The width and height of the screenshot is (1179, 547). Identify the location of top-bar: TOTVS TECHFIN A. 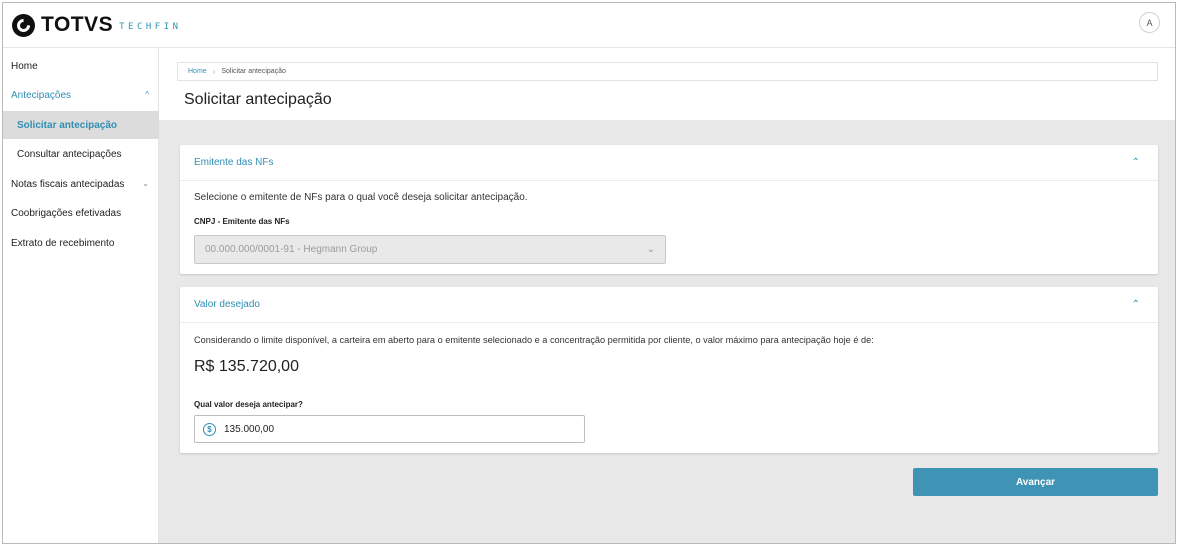
(589, 25).